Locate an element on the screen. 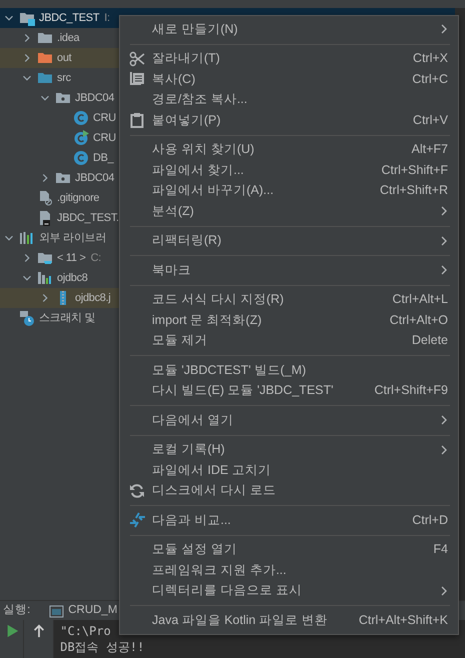 Image resolution: width=465 pixels, height=658 pixels. shortcut-text: Ctrl+Shift+F9 is located at coordinates (411, 391).